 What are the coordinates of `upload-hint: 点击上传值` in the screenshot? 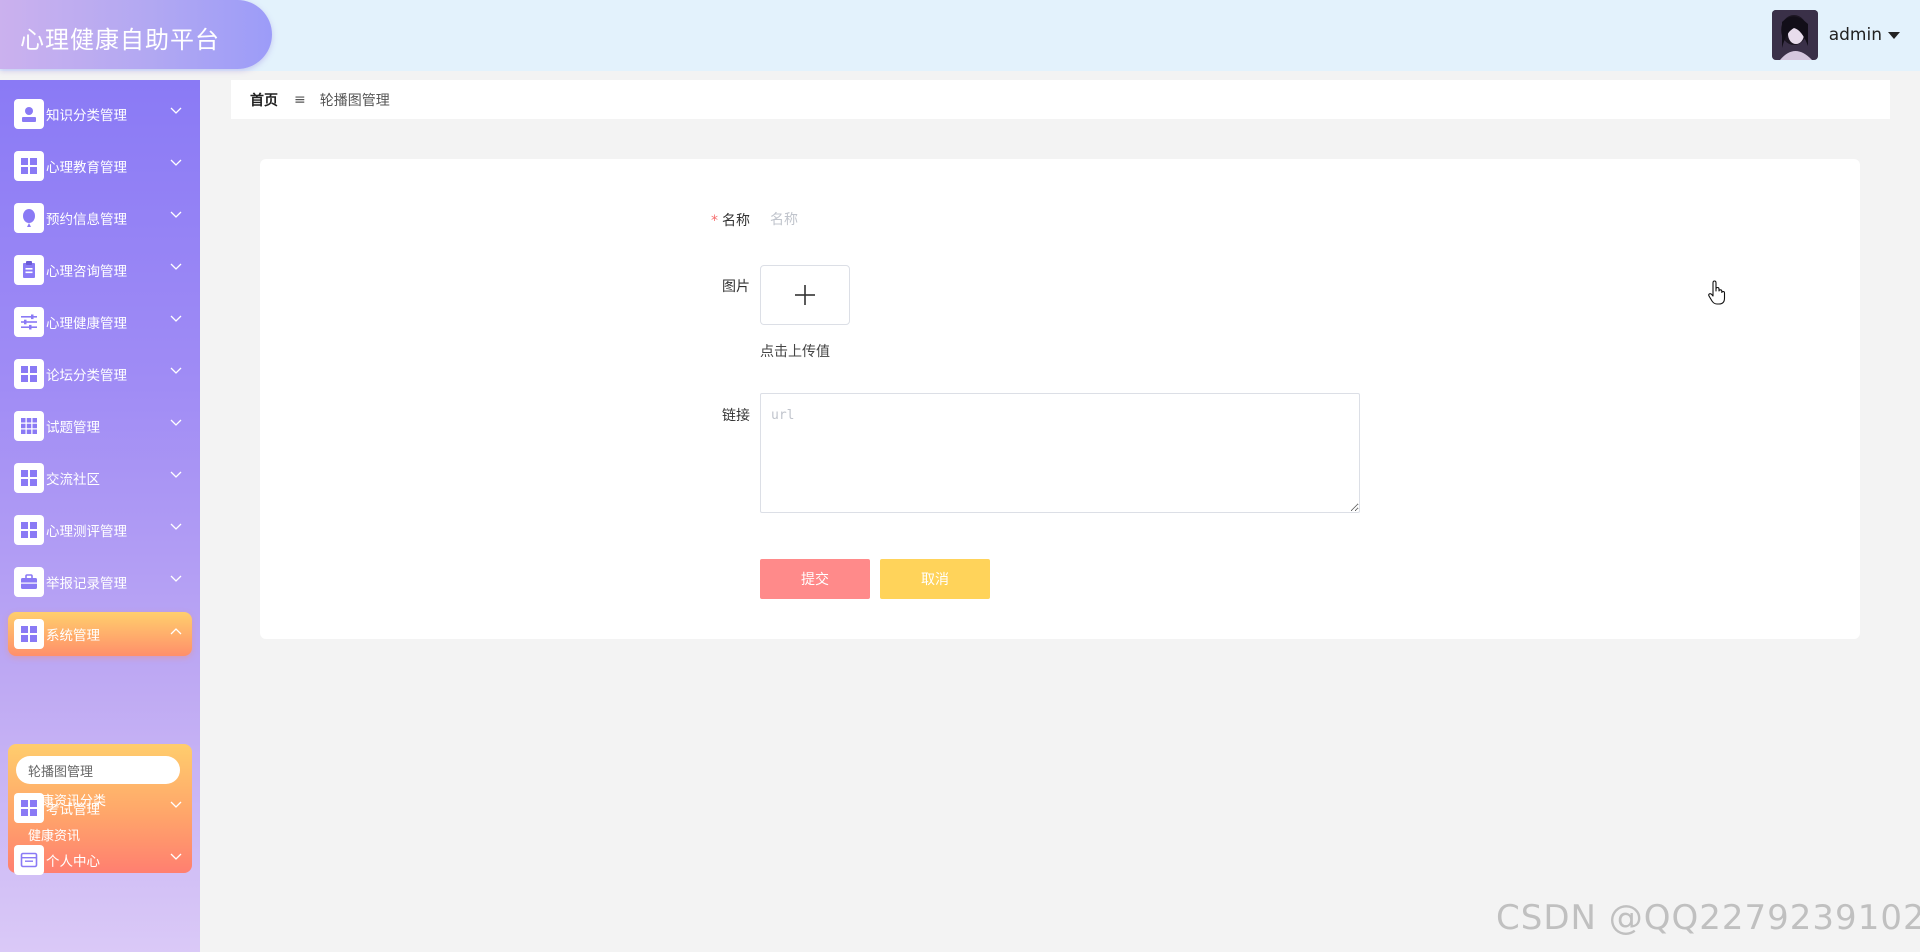 It's located at (795, 352).